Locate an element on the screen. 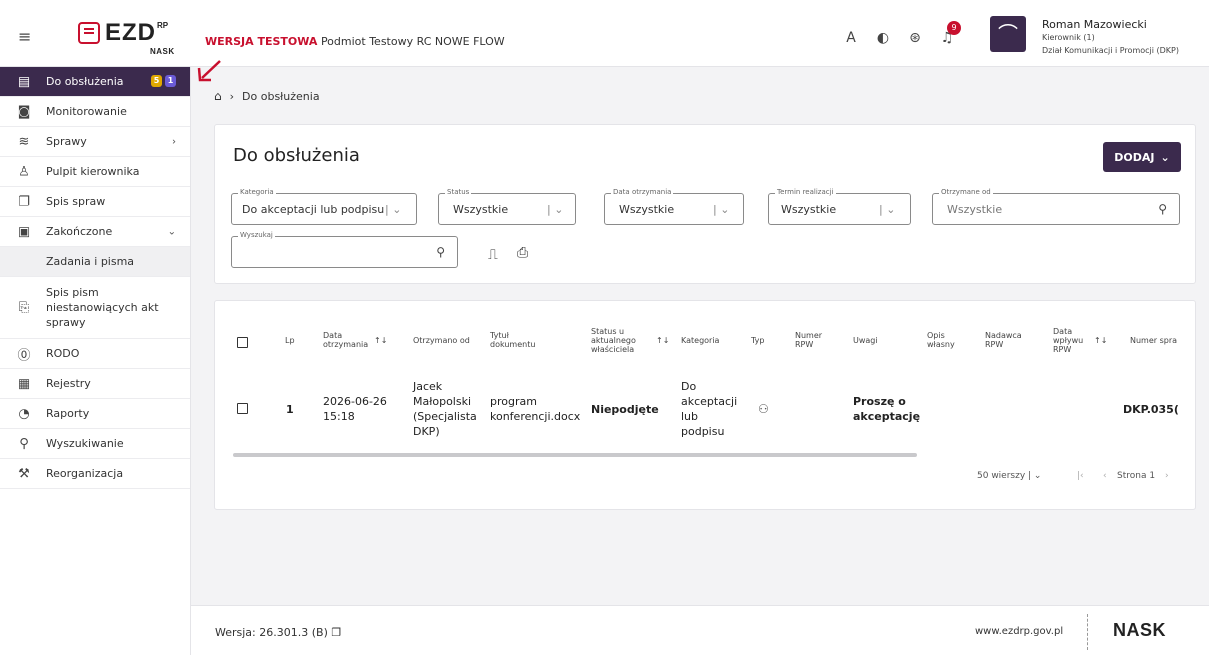  clipboard-check-icon: ▣ is located at coordinates (24, 231).